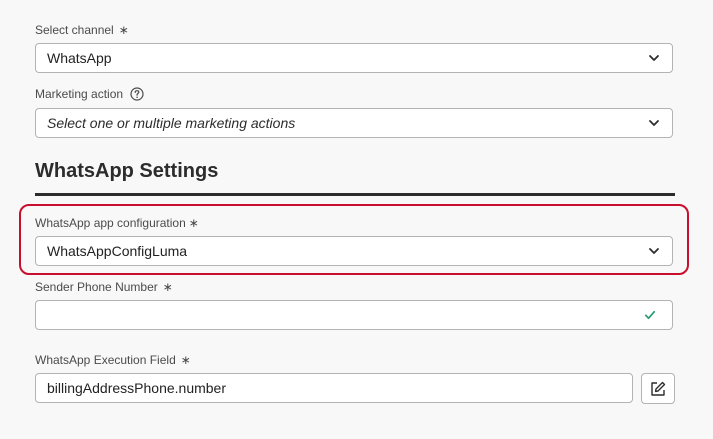 The height and width of the screenshot is (439, 713). Describe the element at coordinates (136, 388) in the screenshot. I see `execution-field-value: billingAddressPhone.number` at that location.